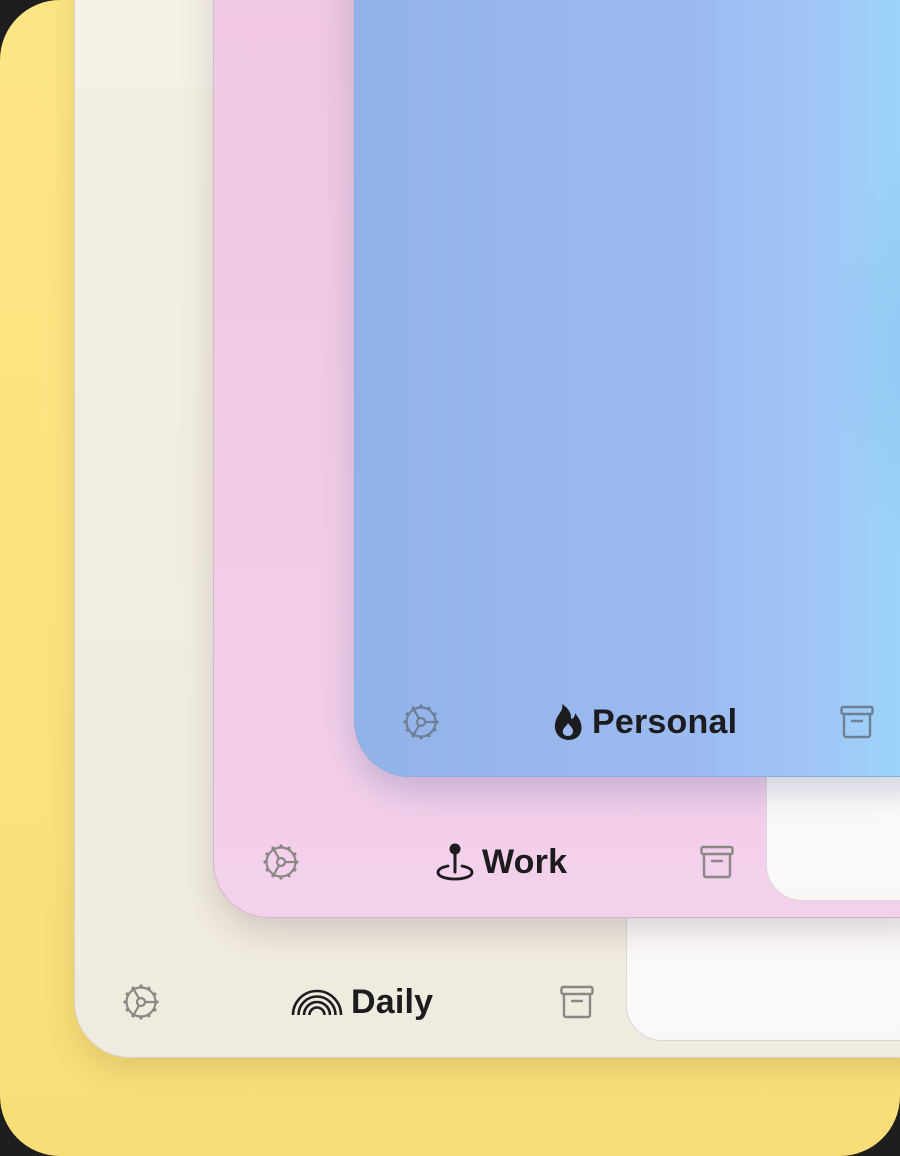 This screenshot has height=1156, width=900. Describe the element at coordinates (857, 722) in the screenshot. I see `personal-archive-box-icon` at that location.